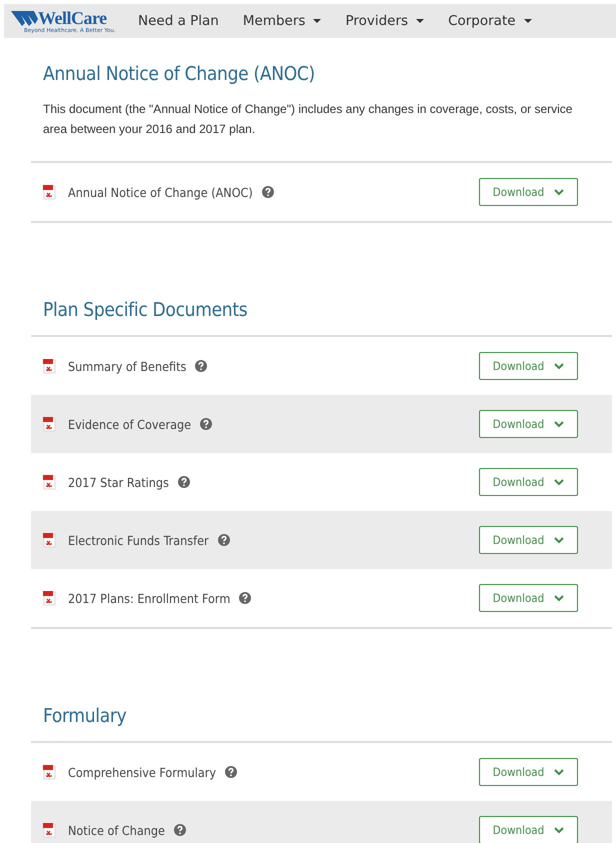  Describe the element at coordinates (160, 192) in the screenshot. I see `document-name: Annual Notice of Change (ANOC)` at that location.